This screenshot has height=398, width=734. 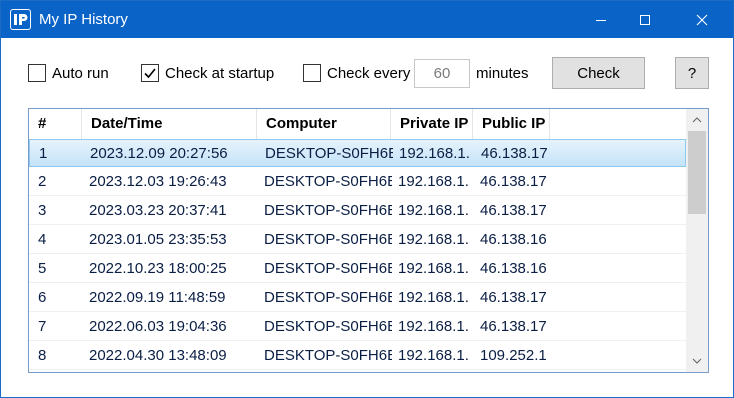 What do you see at coordinates (697, 120) in the screenshot?
I see `scroll-up-arrow-icon` at bounding box center [697, 120].